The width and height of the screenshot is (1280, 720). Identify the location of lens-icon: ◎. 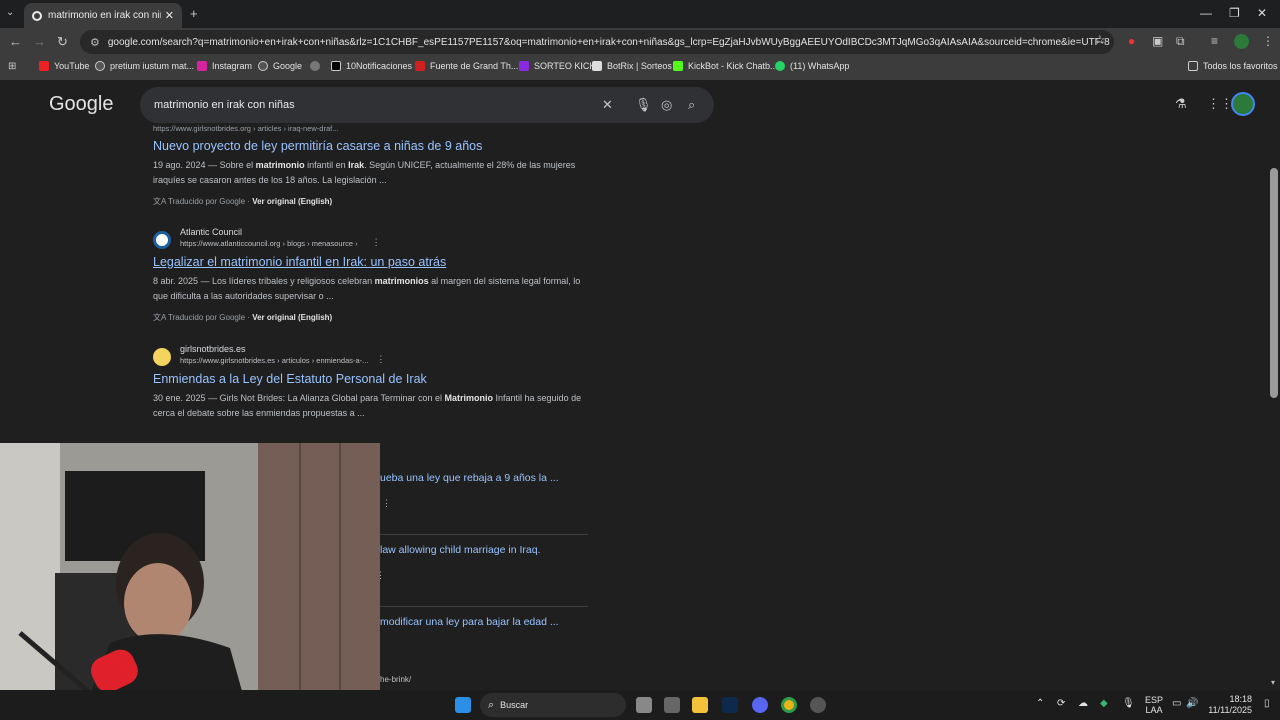
(666, 105).